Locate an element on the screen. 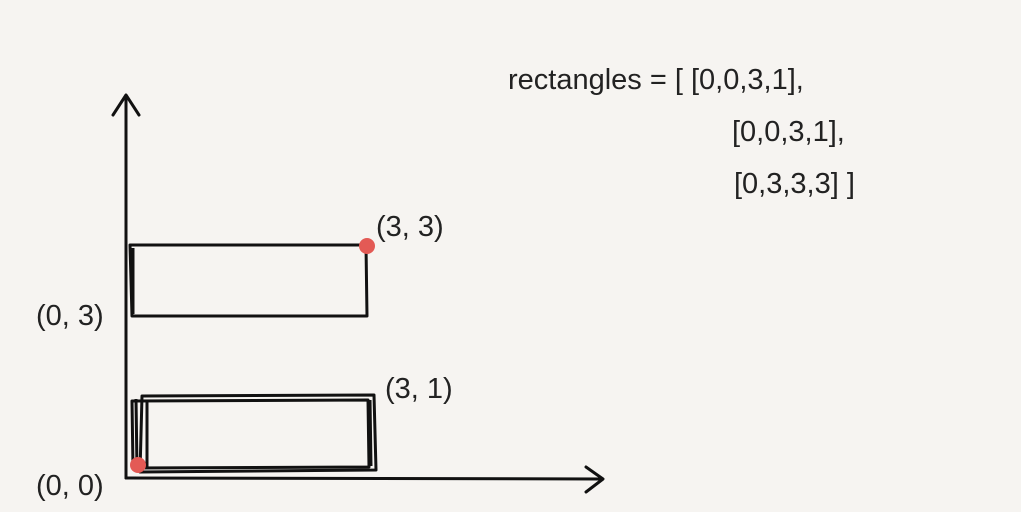  x-axis is located at coordinates (364, 478).